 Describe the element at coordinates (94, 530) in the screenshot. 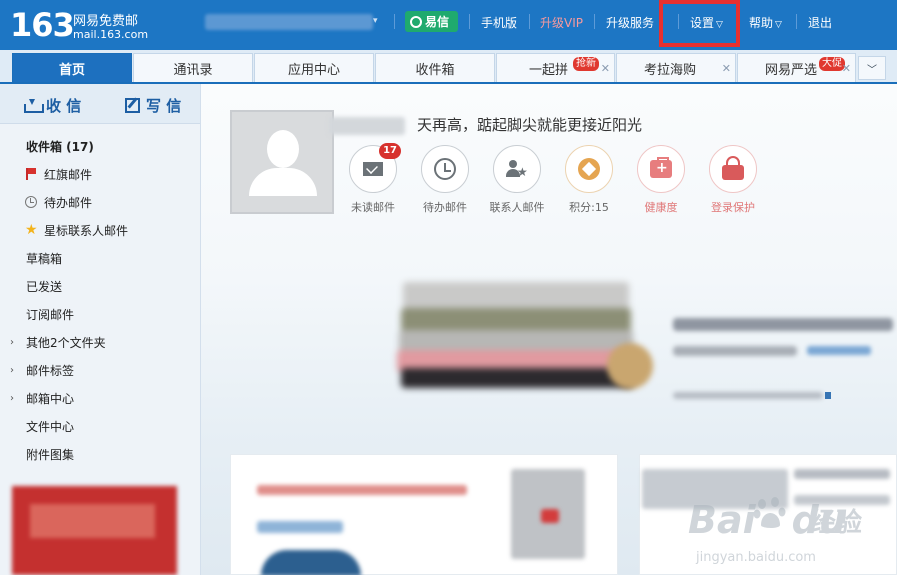

I see `sidebar-ad-banner` at that location.